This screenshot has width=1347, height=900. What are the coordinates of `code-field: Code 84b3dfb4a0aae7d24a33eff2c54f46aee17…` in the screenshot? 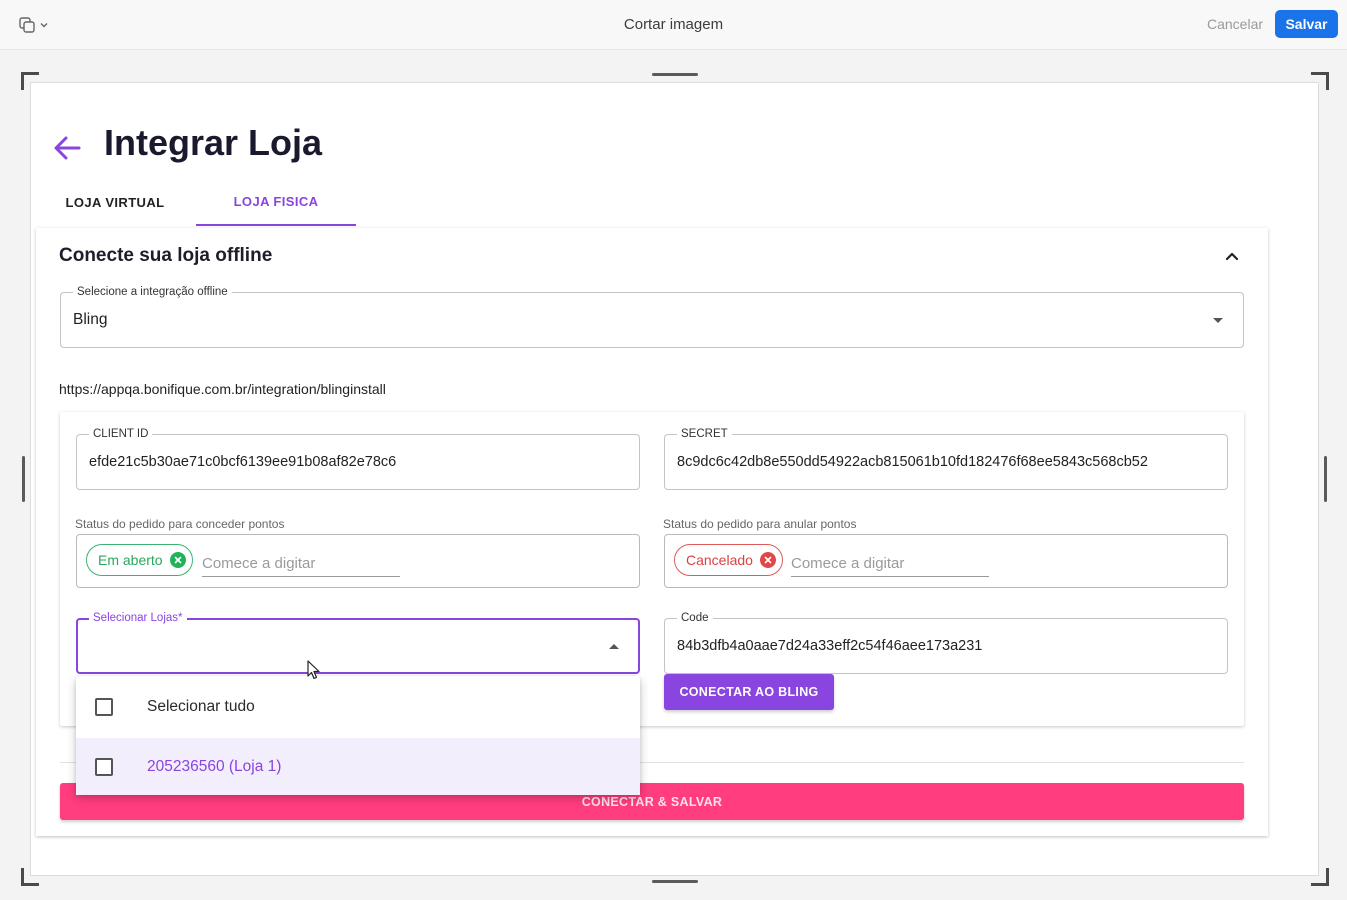 It's located at (946, 642).